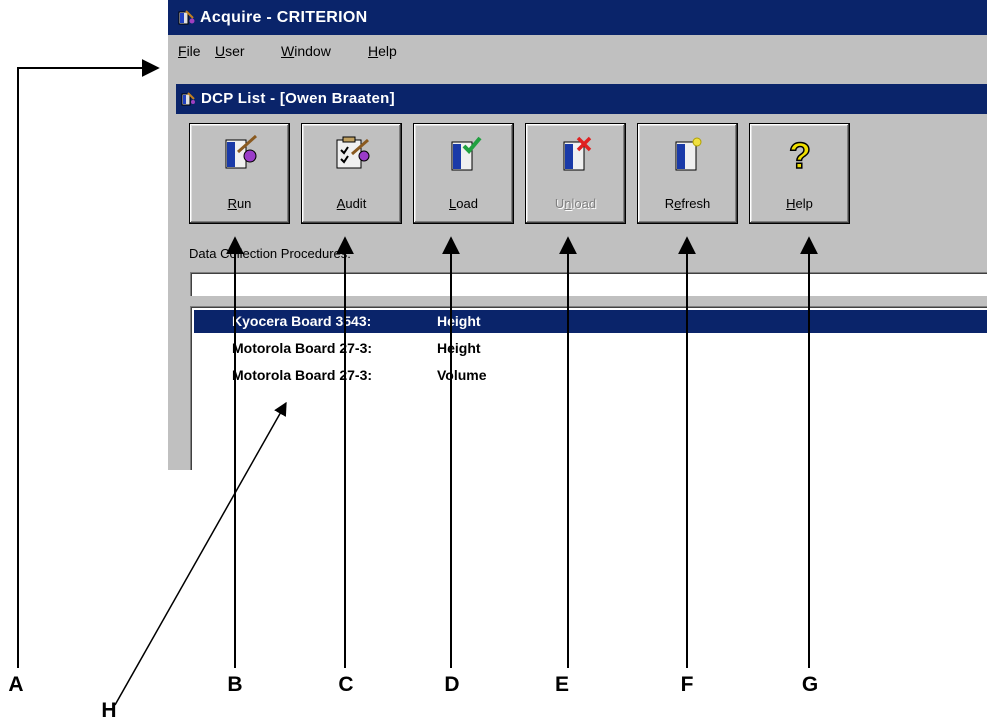  I want to click on unload-button-label: Unload, so click(575, 203).